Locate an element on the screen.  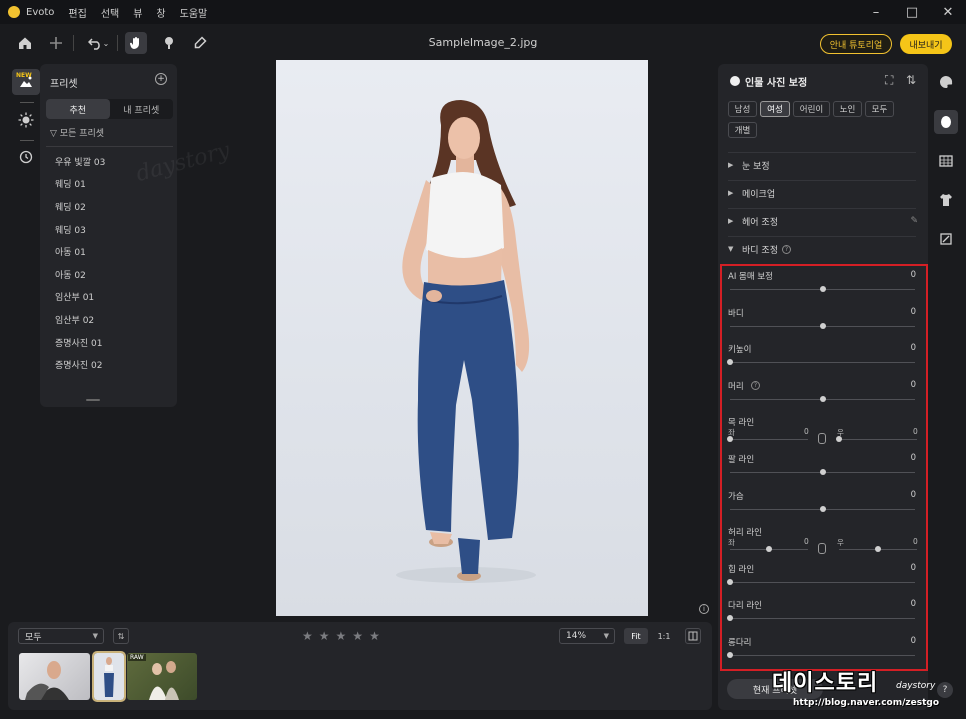
minimize-icon: – is located at coordinates (876, 12).